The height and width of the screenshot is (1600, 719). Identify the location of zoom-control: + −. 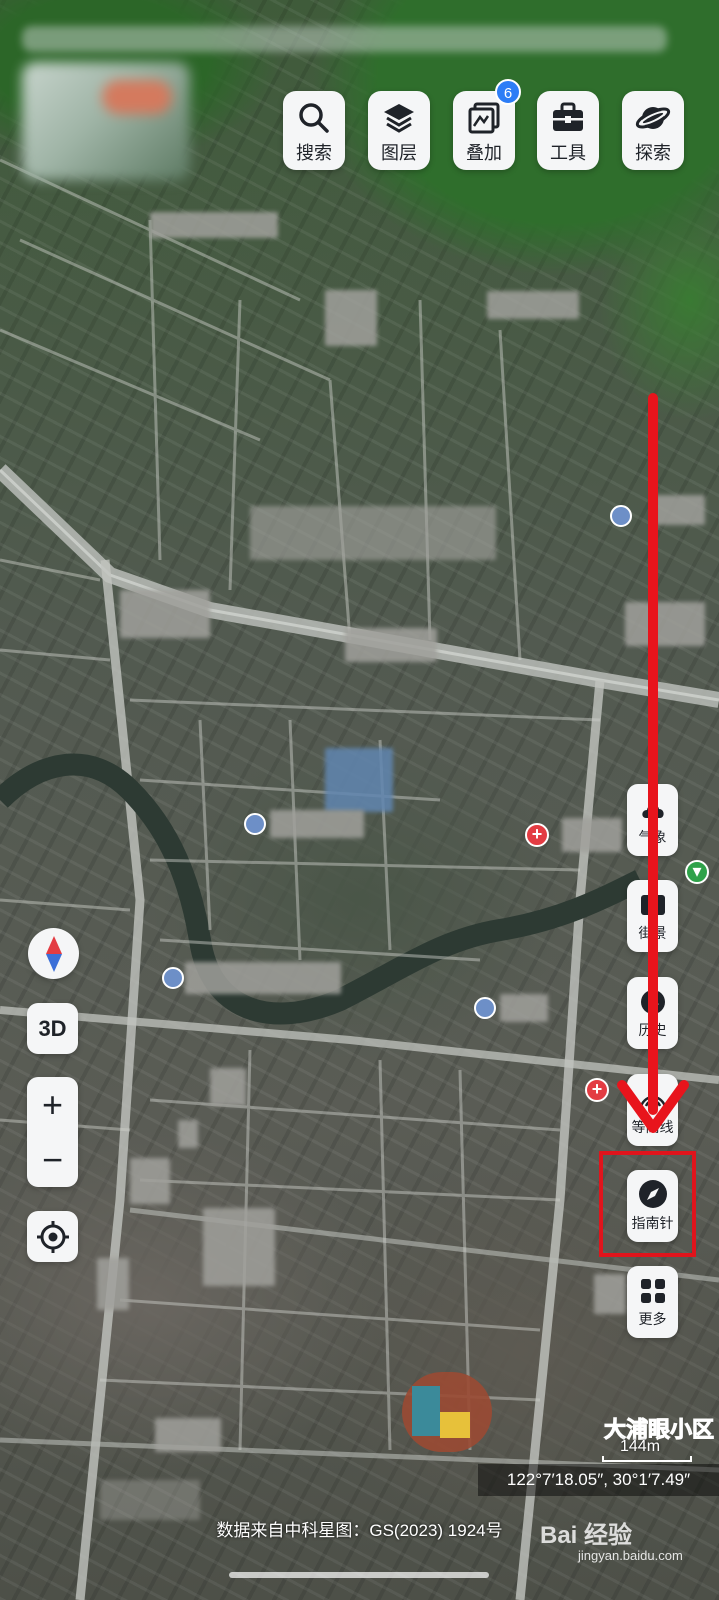
(52, 1132).